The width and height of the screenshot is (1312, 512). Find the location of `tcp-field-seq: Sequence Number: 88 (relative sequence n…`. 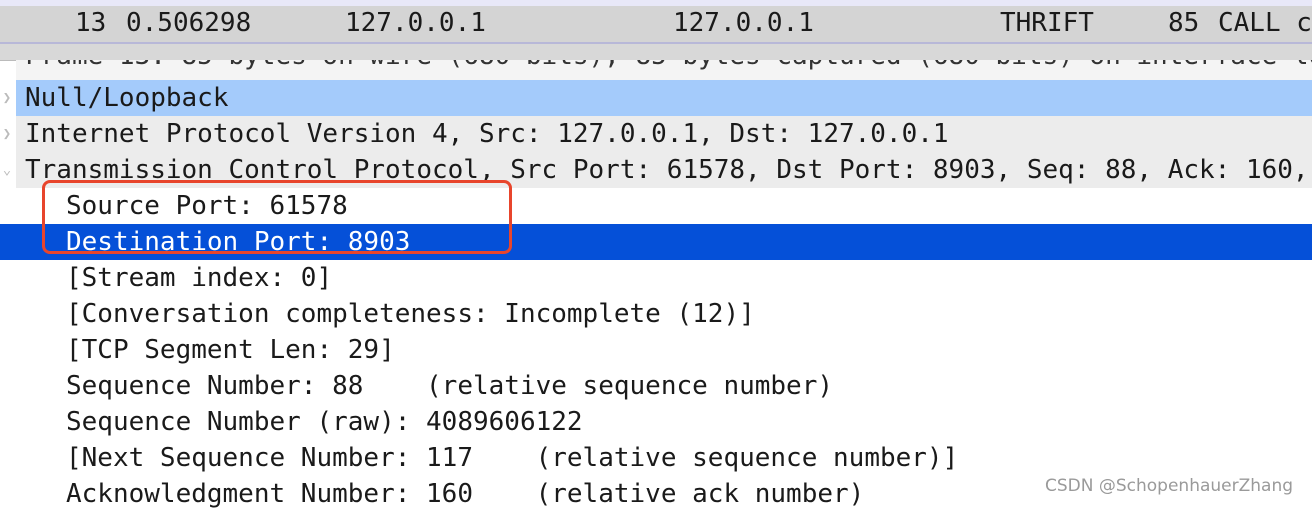

tcp-field-seq: Sequence Number: 88 (relative sequence n… is located at coordinates (656, 386).